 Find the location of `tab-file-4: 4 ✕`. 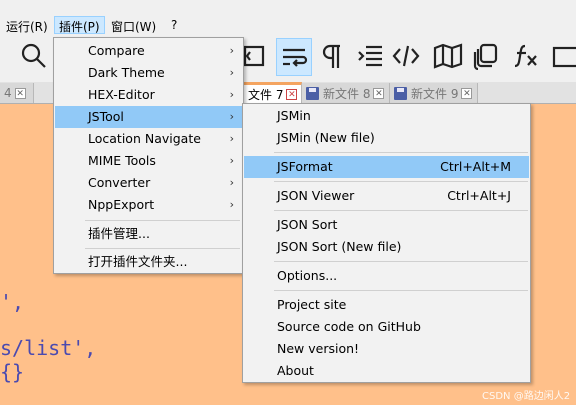

tab-file-4: 4 ✕ is located at coordinates (17, 93).